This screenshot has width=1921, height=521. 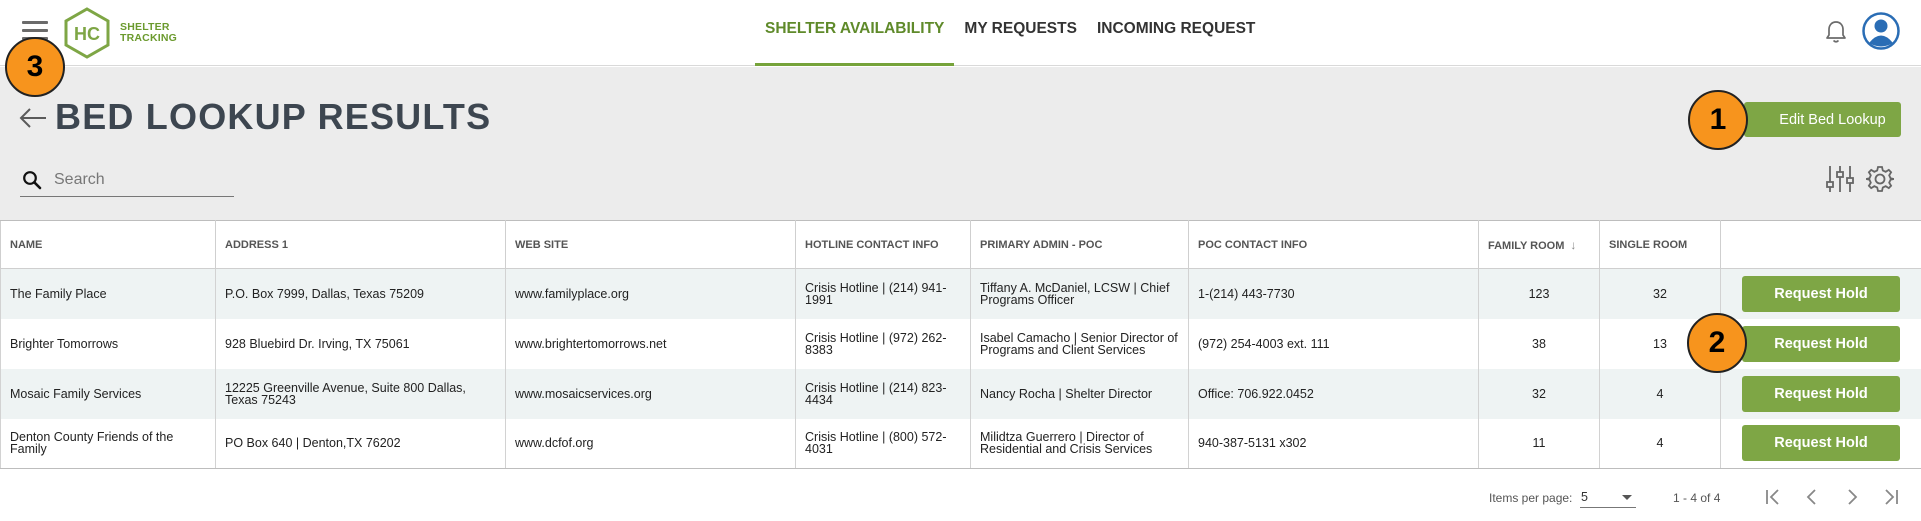 I want to click on cell-name: The Family Place, so click(x=108, y=293).